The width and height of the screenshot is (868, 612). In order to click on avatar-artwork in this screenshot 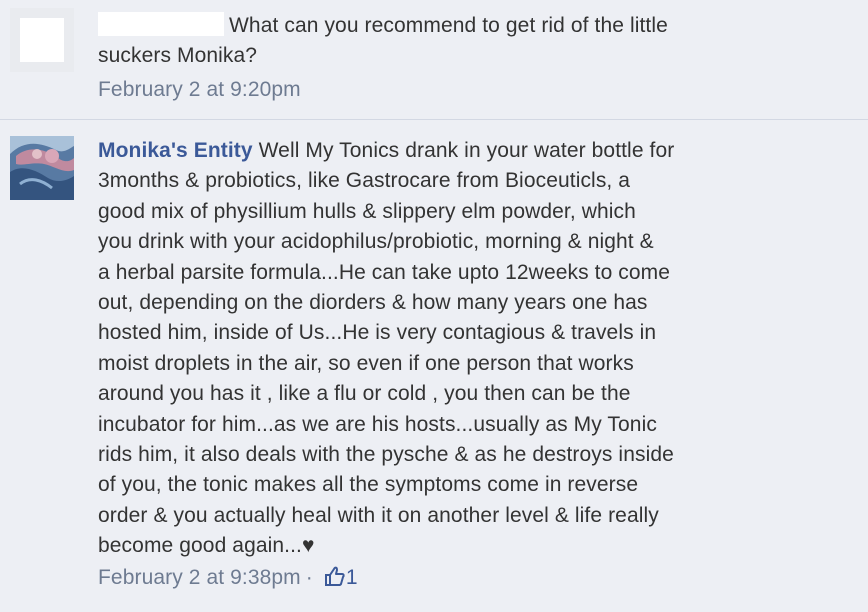, I will do `click(42, 168)`.